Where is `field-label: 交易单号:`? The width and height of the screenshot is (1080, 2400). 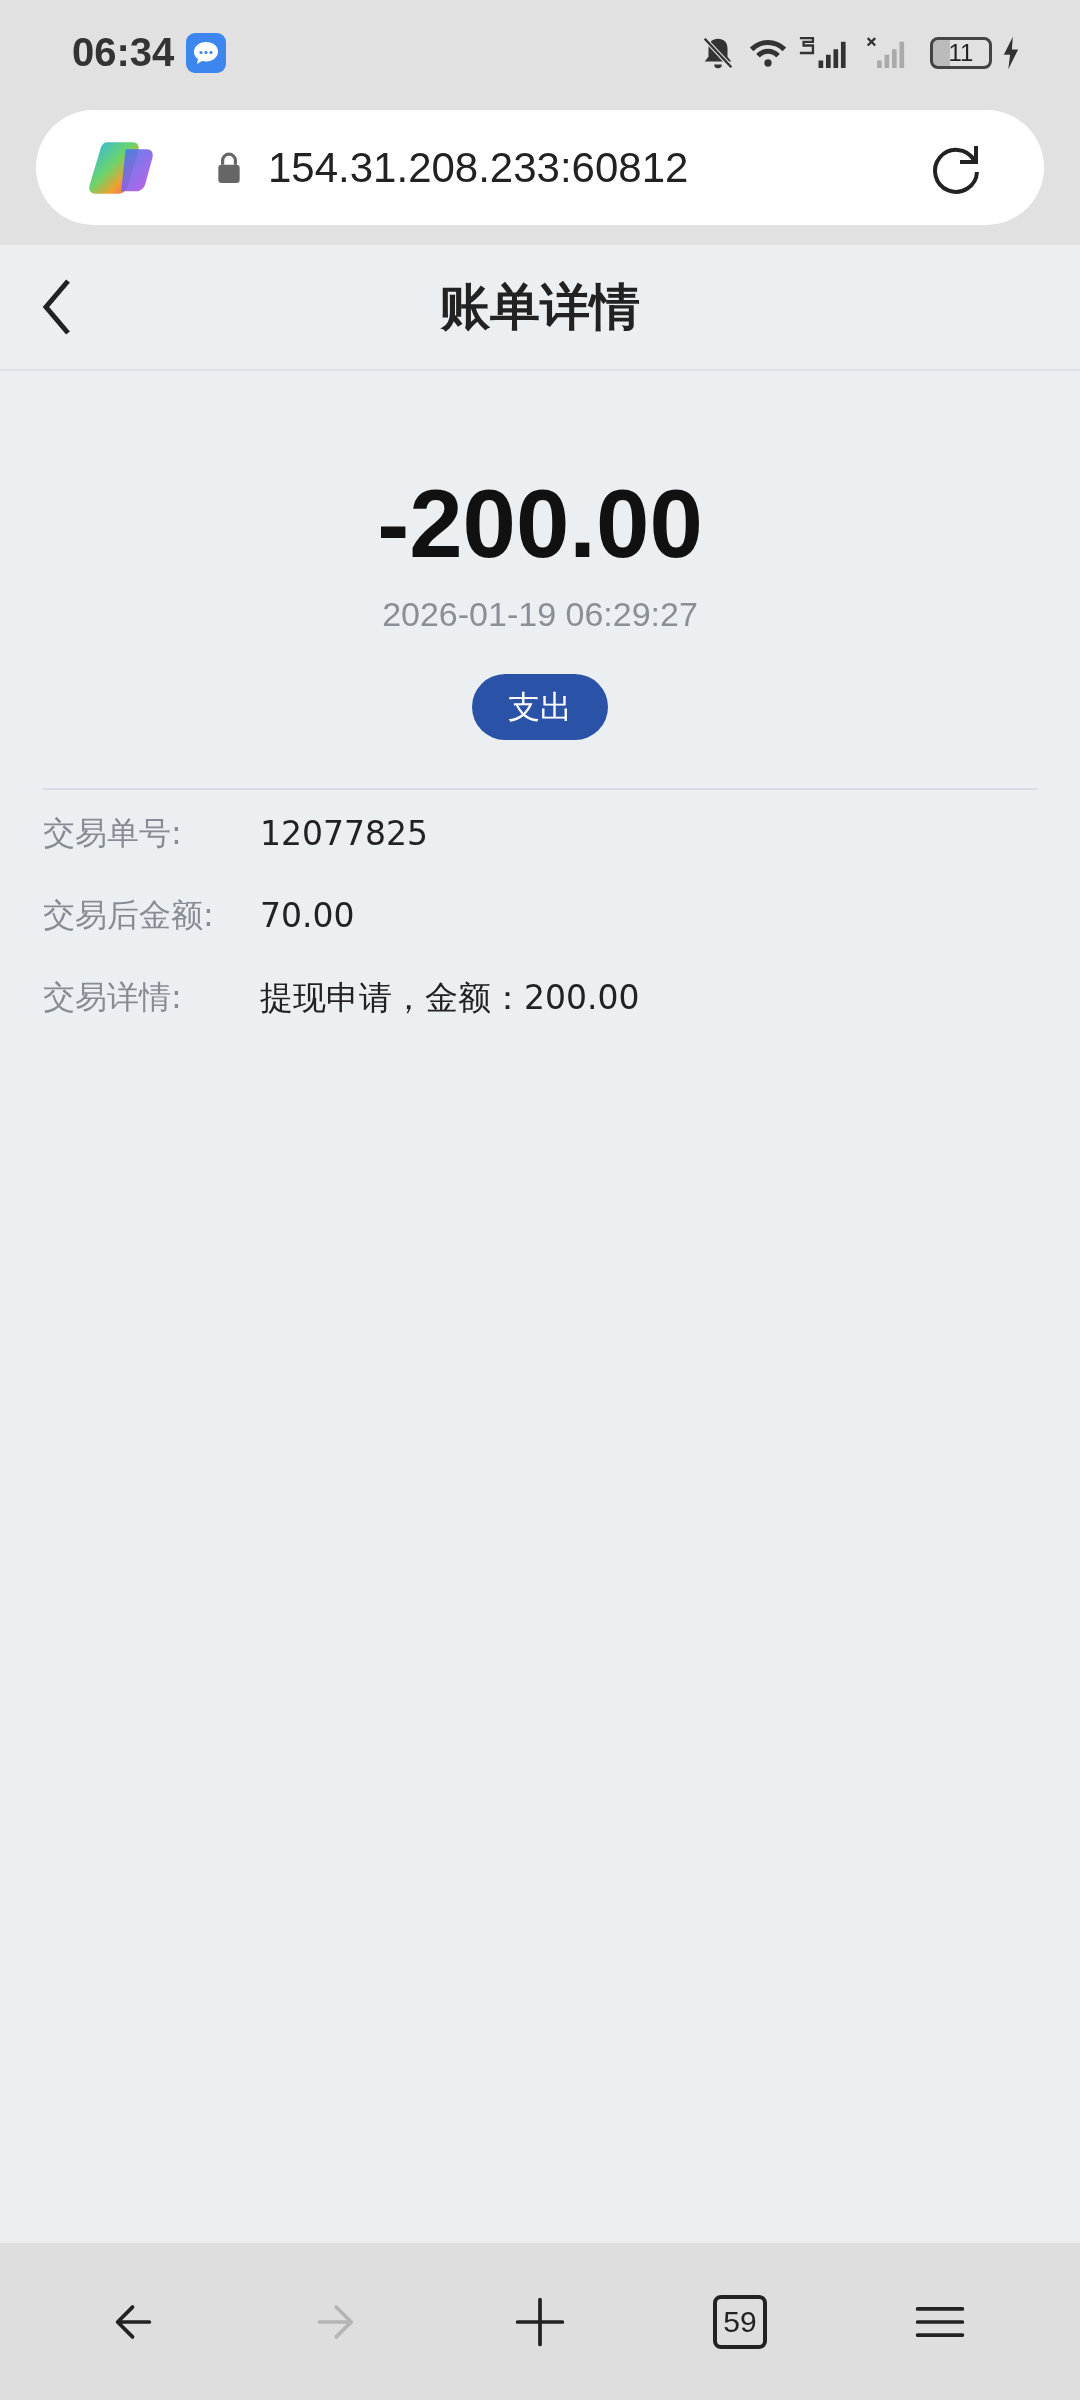 field-label: 交易单号: is located at coordinates (113, 833).